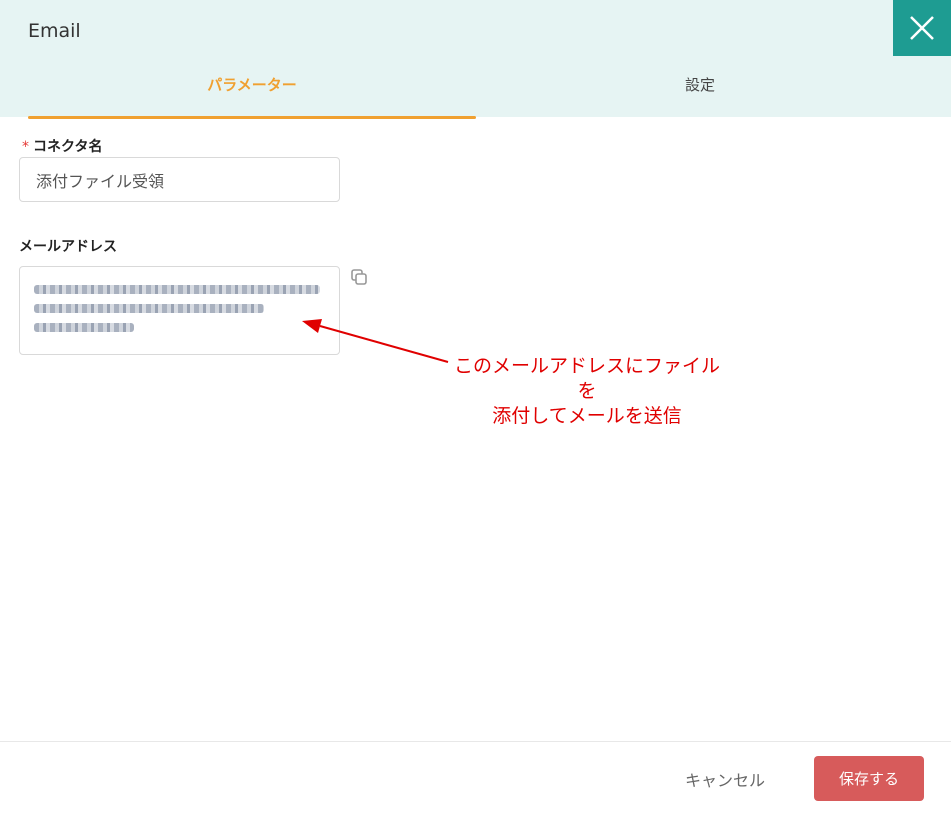  What do you see at coordinates (587, 416) in the screenshot?
I see `annotation-line-2: 添付してメールを送信` at bounding box center [587, 416].